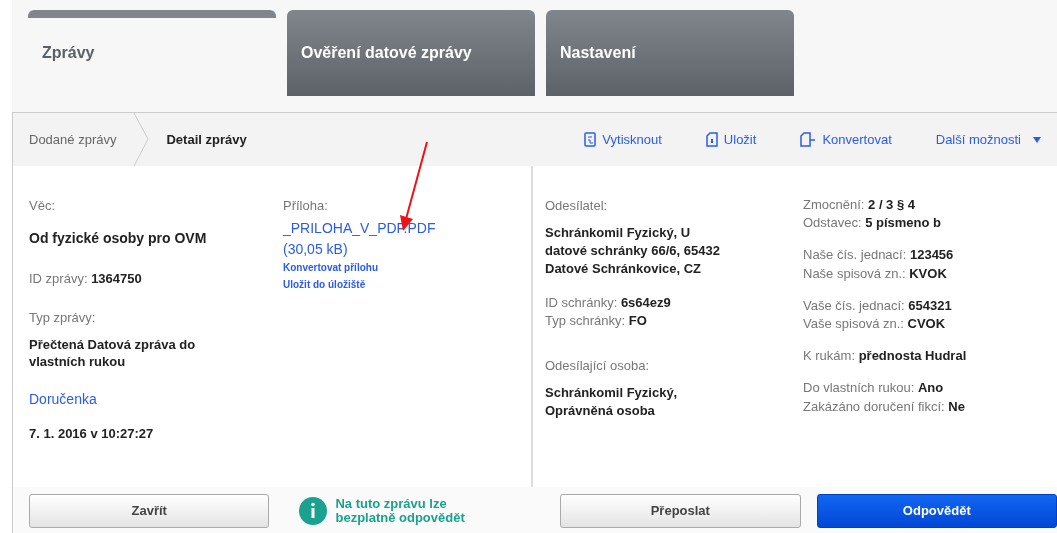 Image resolution: width=1057 pixels, height=533 pixels. Describe the element at coordinates (359, 284) in the screenshot. I see `attachment-link: Uložit do úložiště` at that location.